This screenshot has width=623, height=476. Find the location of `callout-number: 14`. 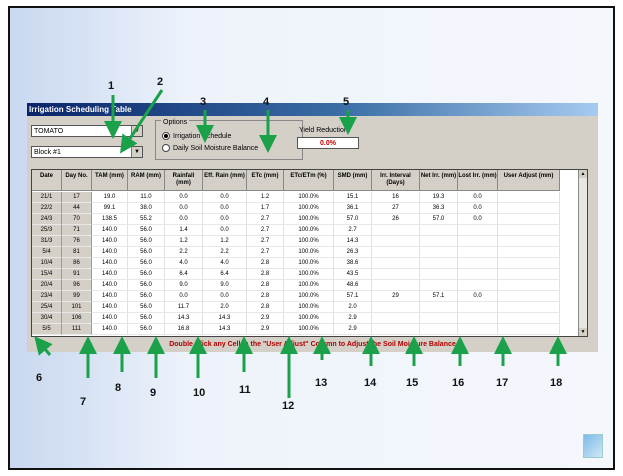

callout-number: 14 is located at coordinates (370, 383).